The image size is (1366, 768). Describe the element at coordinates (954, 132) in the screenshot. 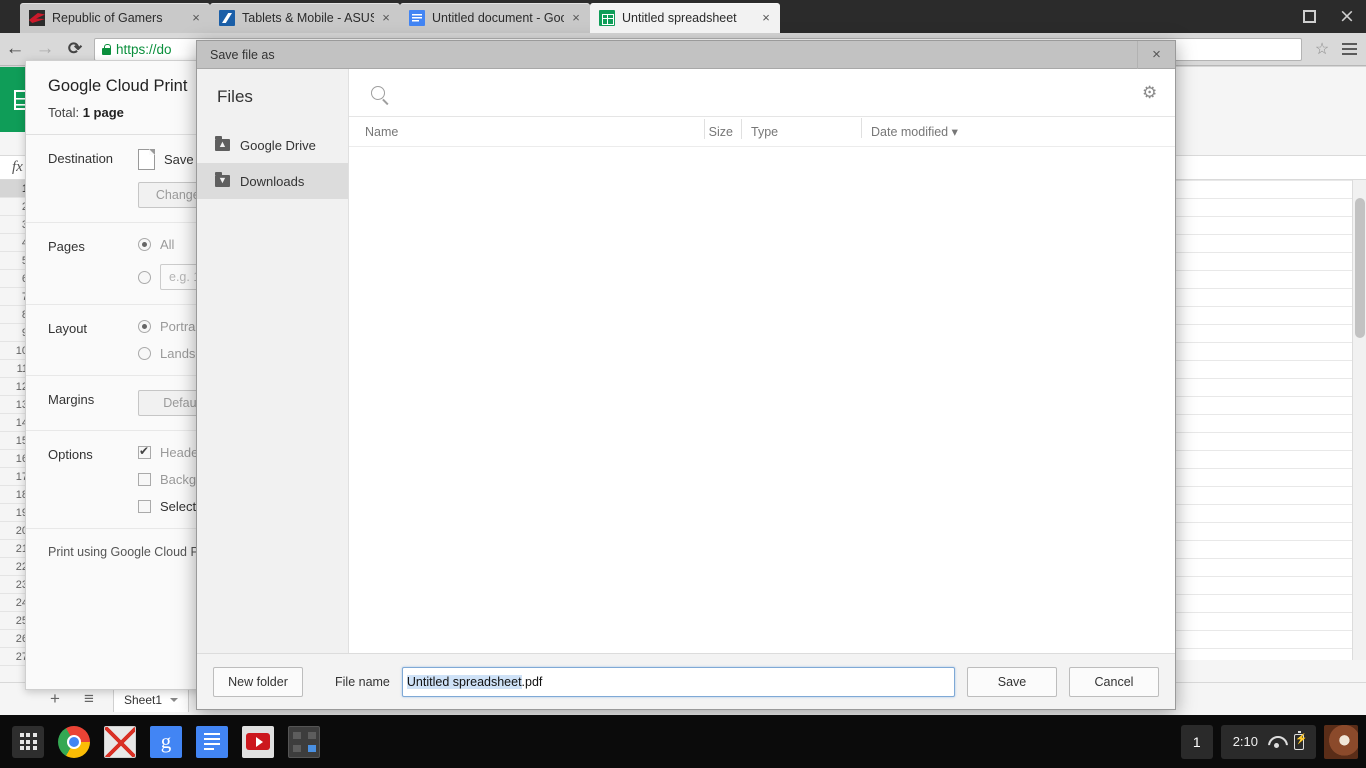

I see `sort-descending-icon: ▾` at that location.